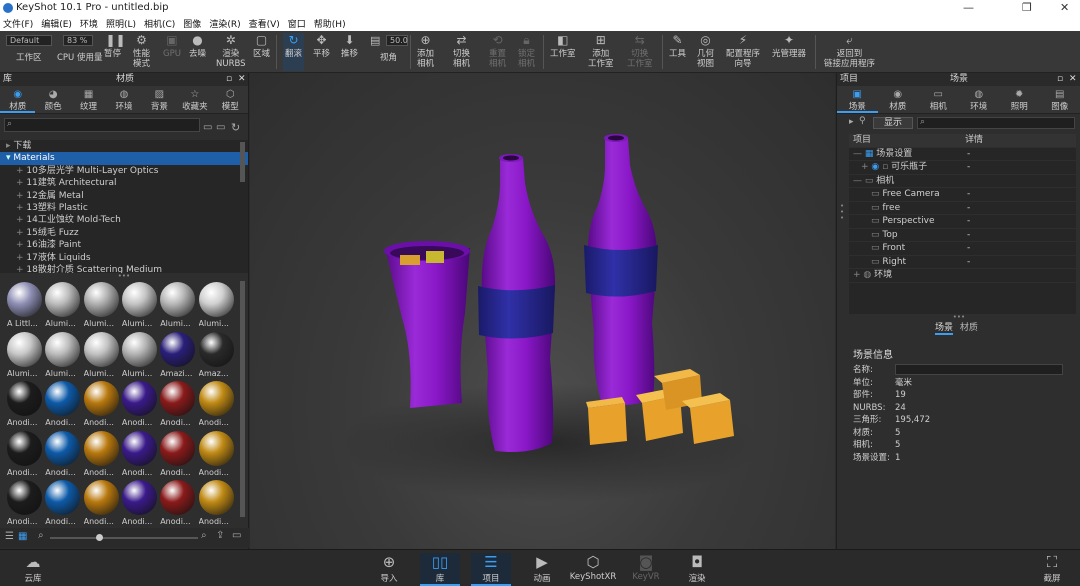 This screenshot has width=1080, height=586. What do you see at coordinates (121, 23) in the screenshot?
I see `menu-lighting: 照明(L)` at bounding box center [121, 23].